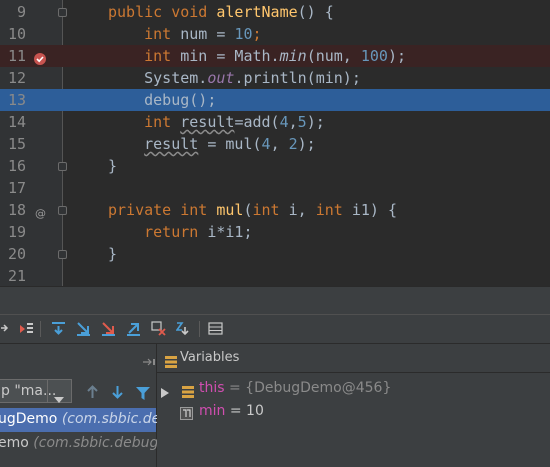  I want to click on code-text: public void alertName() {, so click(221, 12).